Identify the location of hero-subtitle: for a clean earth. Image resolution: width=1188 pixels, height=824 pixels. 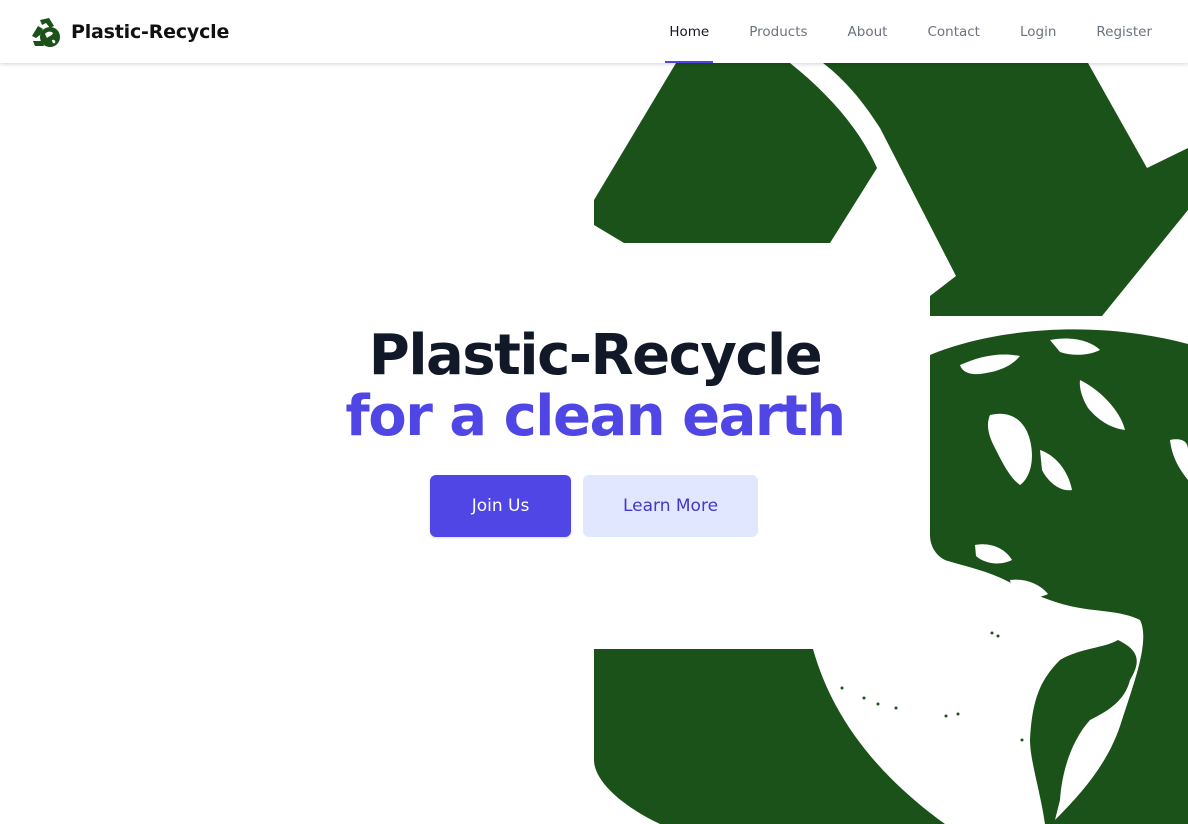
(595, 416).